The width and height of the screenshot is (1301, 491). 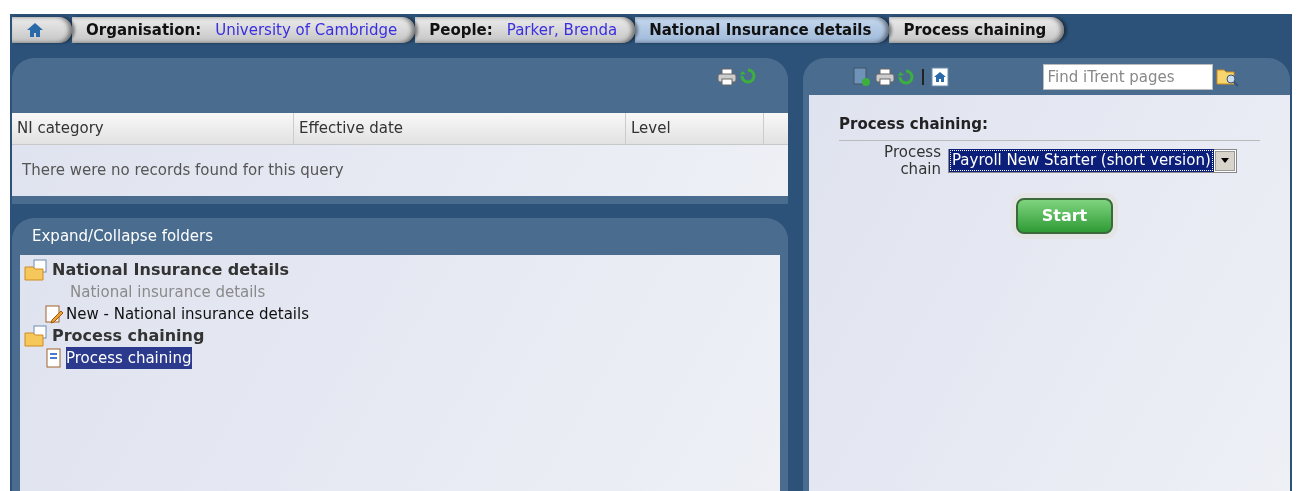 What do you see at coordinates (129, 357) in the screenshot?
I see `tree-item: Process chaining` at bounding box center [129, 357].